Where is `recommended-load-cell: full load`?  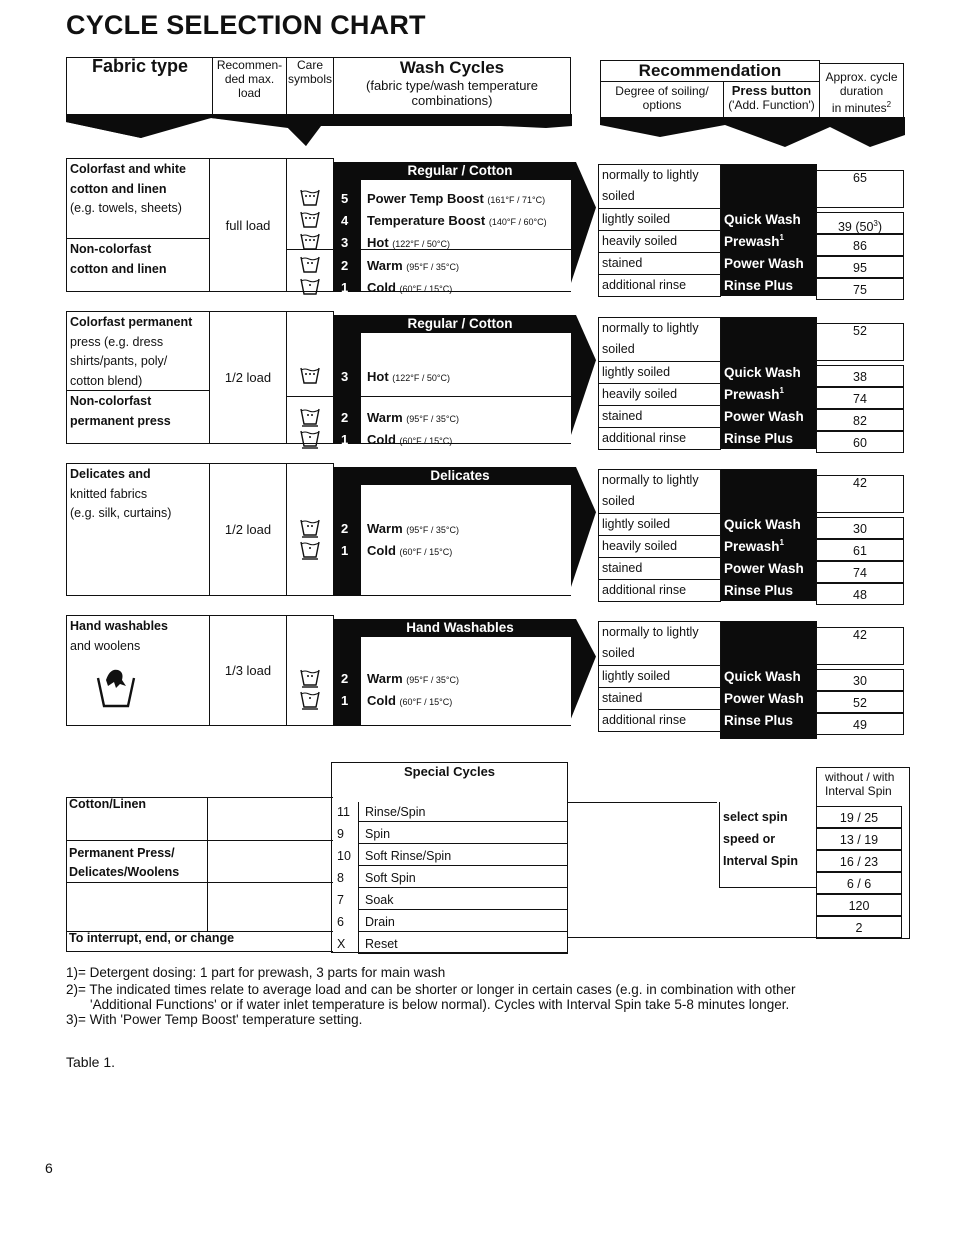 recommended-load-cell: full load is located at coordinates (248, 225).